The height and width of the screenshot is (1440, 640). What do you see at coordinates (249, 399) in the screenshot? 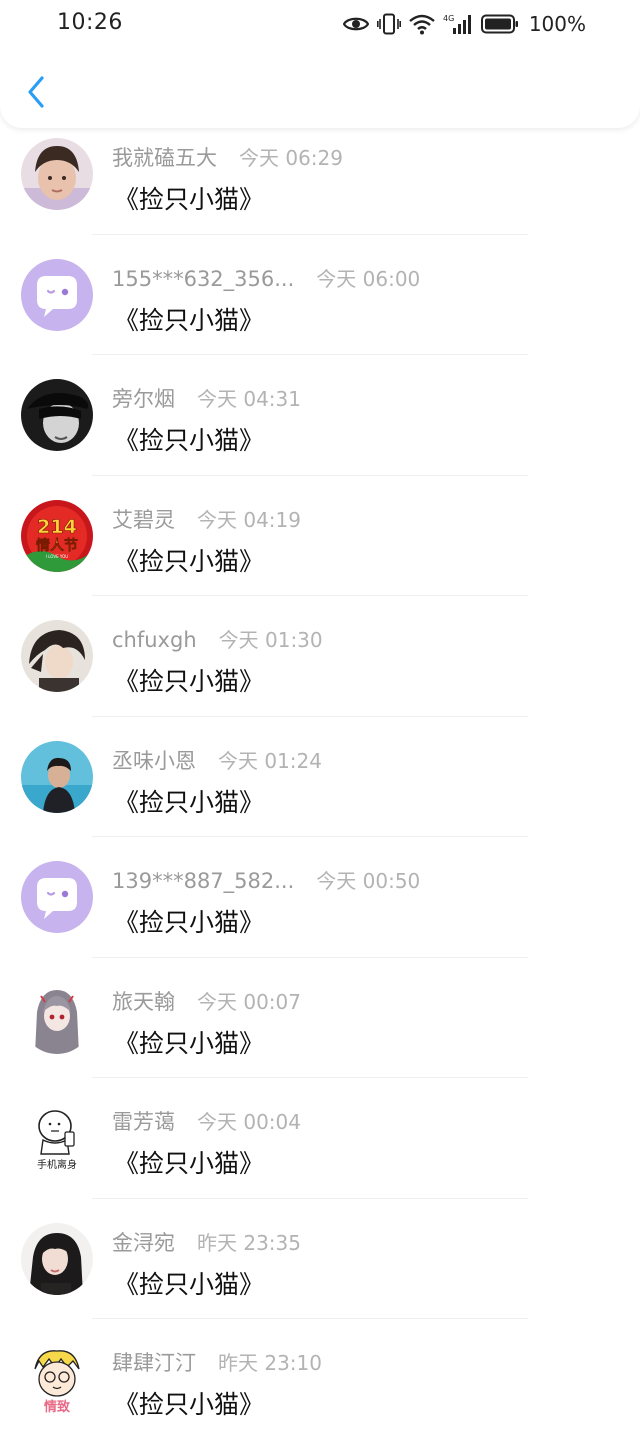
I see `comment-time: 今天 04:31` at bounding box center [249, 399].